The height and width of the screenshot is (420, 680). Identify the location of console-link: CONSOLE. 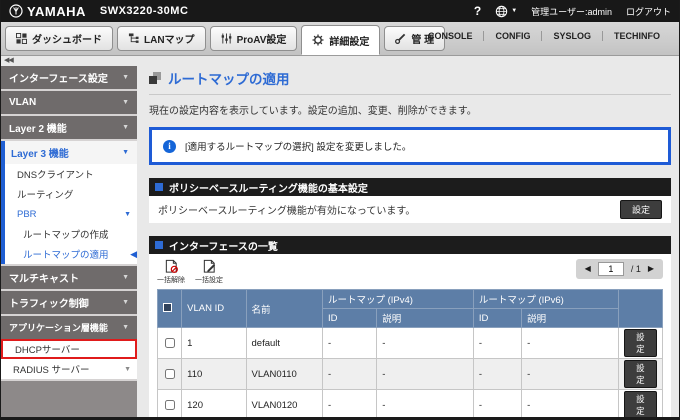
(450, 36).